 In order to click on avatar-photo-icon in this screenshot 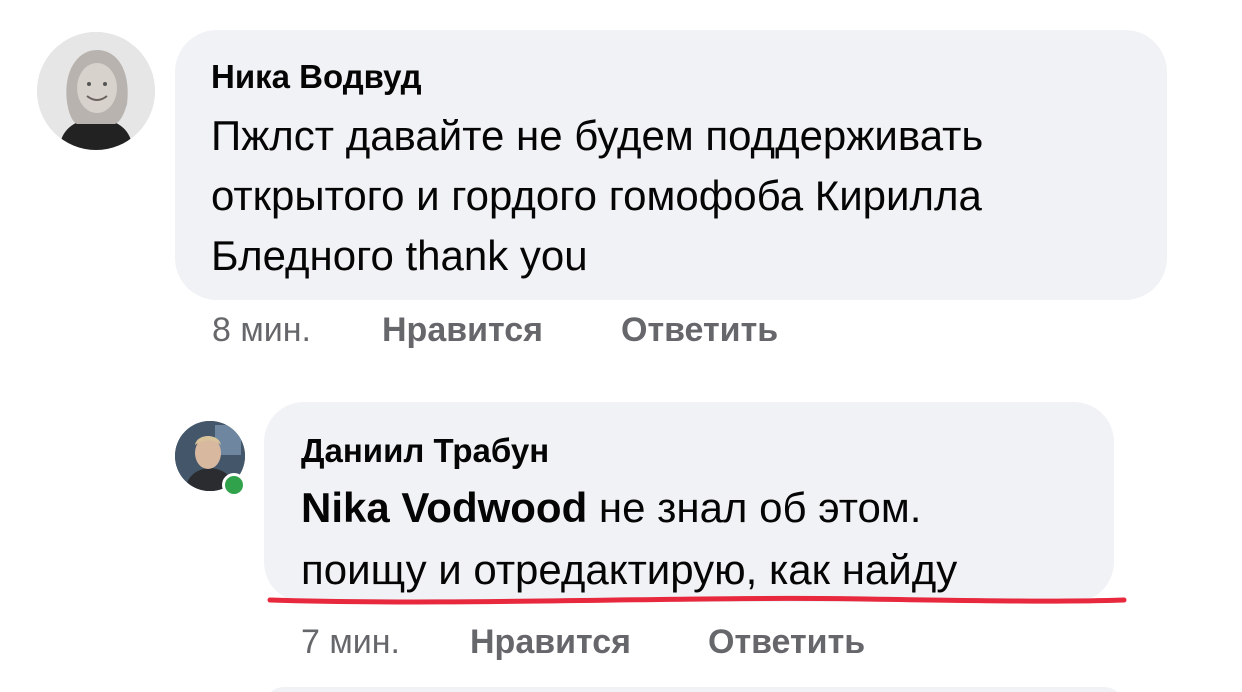, I will do `click(96, 91)`.